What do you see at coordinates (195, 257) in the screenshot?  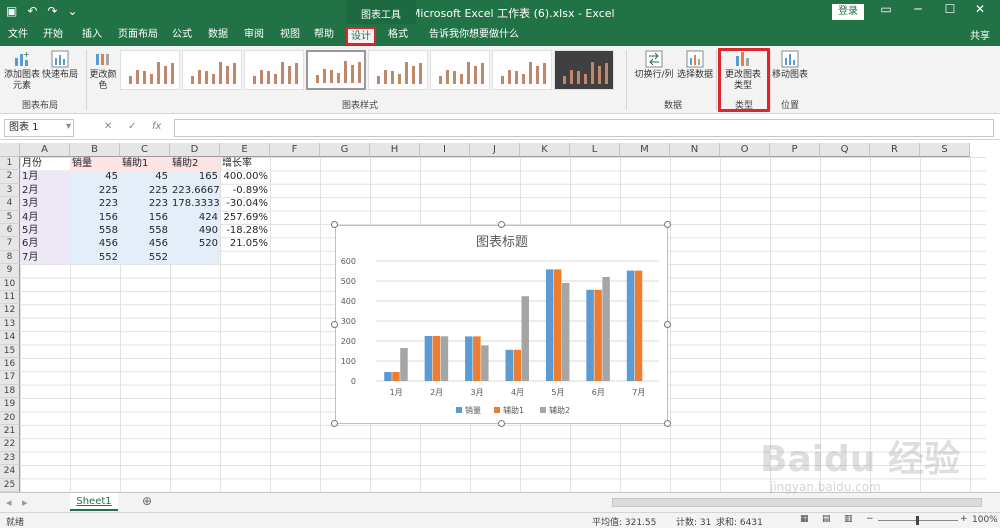 I see `cell` at bounding box center [195, 257].